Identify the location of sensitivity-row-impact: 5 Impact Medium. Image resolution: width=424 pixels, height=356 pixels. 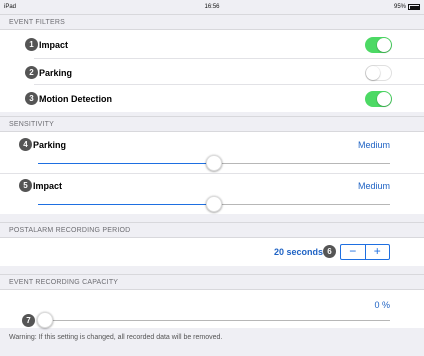
(212, 194).